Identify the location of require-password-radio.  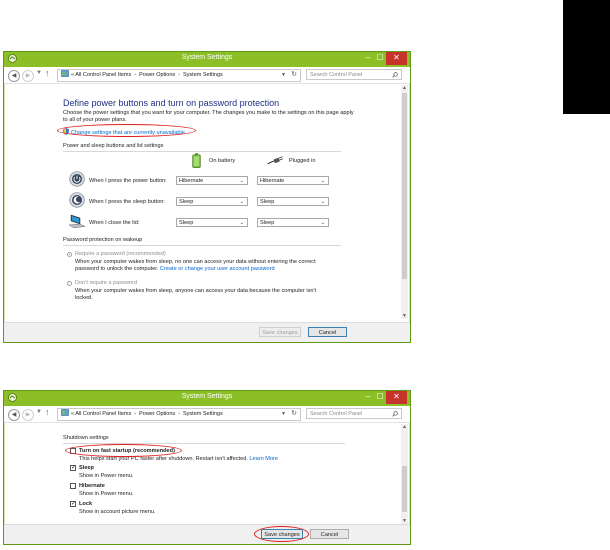
(69, 254).